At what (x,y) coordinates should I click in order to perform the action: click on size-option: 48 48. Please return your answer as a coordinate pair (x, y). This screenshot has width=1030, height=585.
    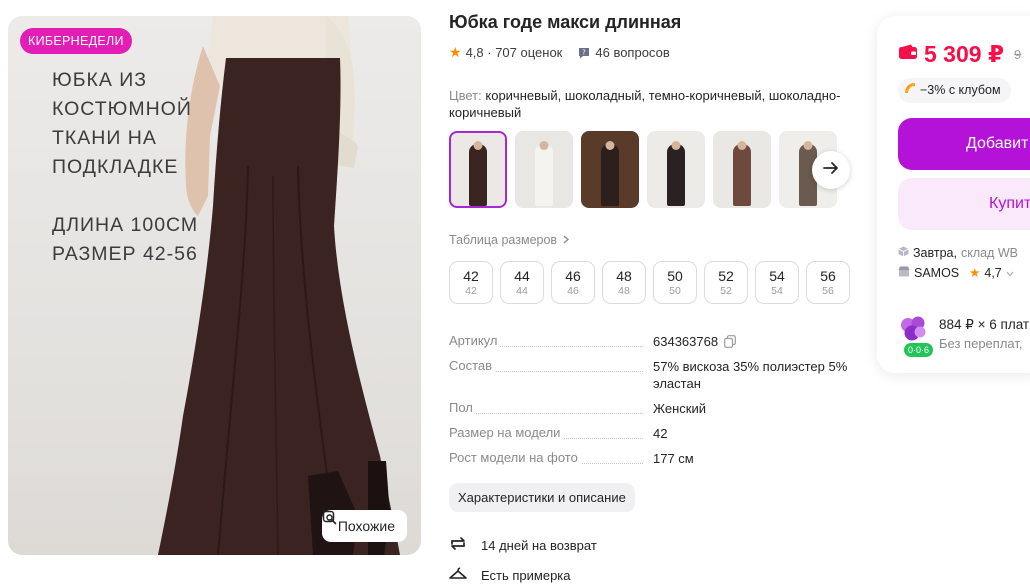
    Looking at the image, I should click on (624, 282).